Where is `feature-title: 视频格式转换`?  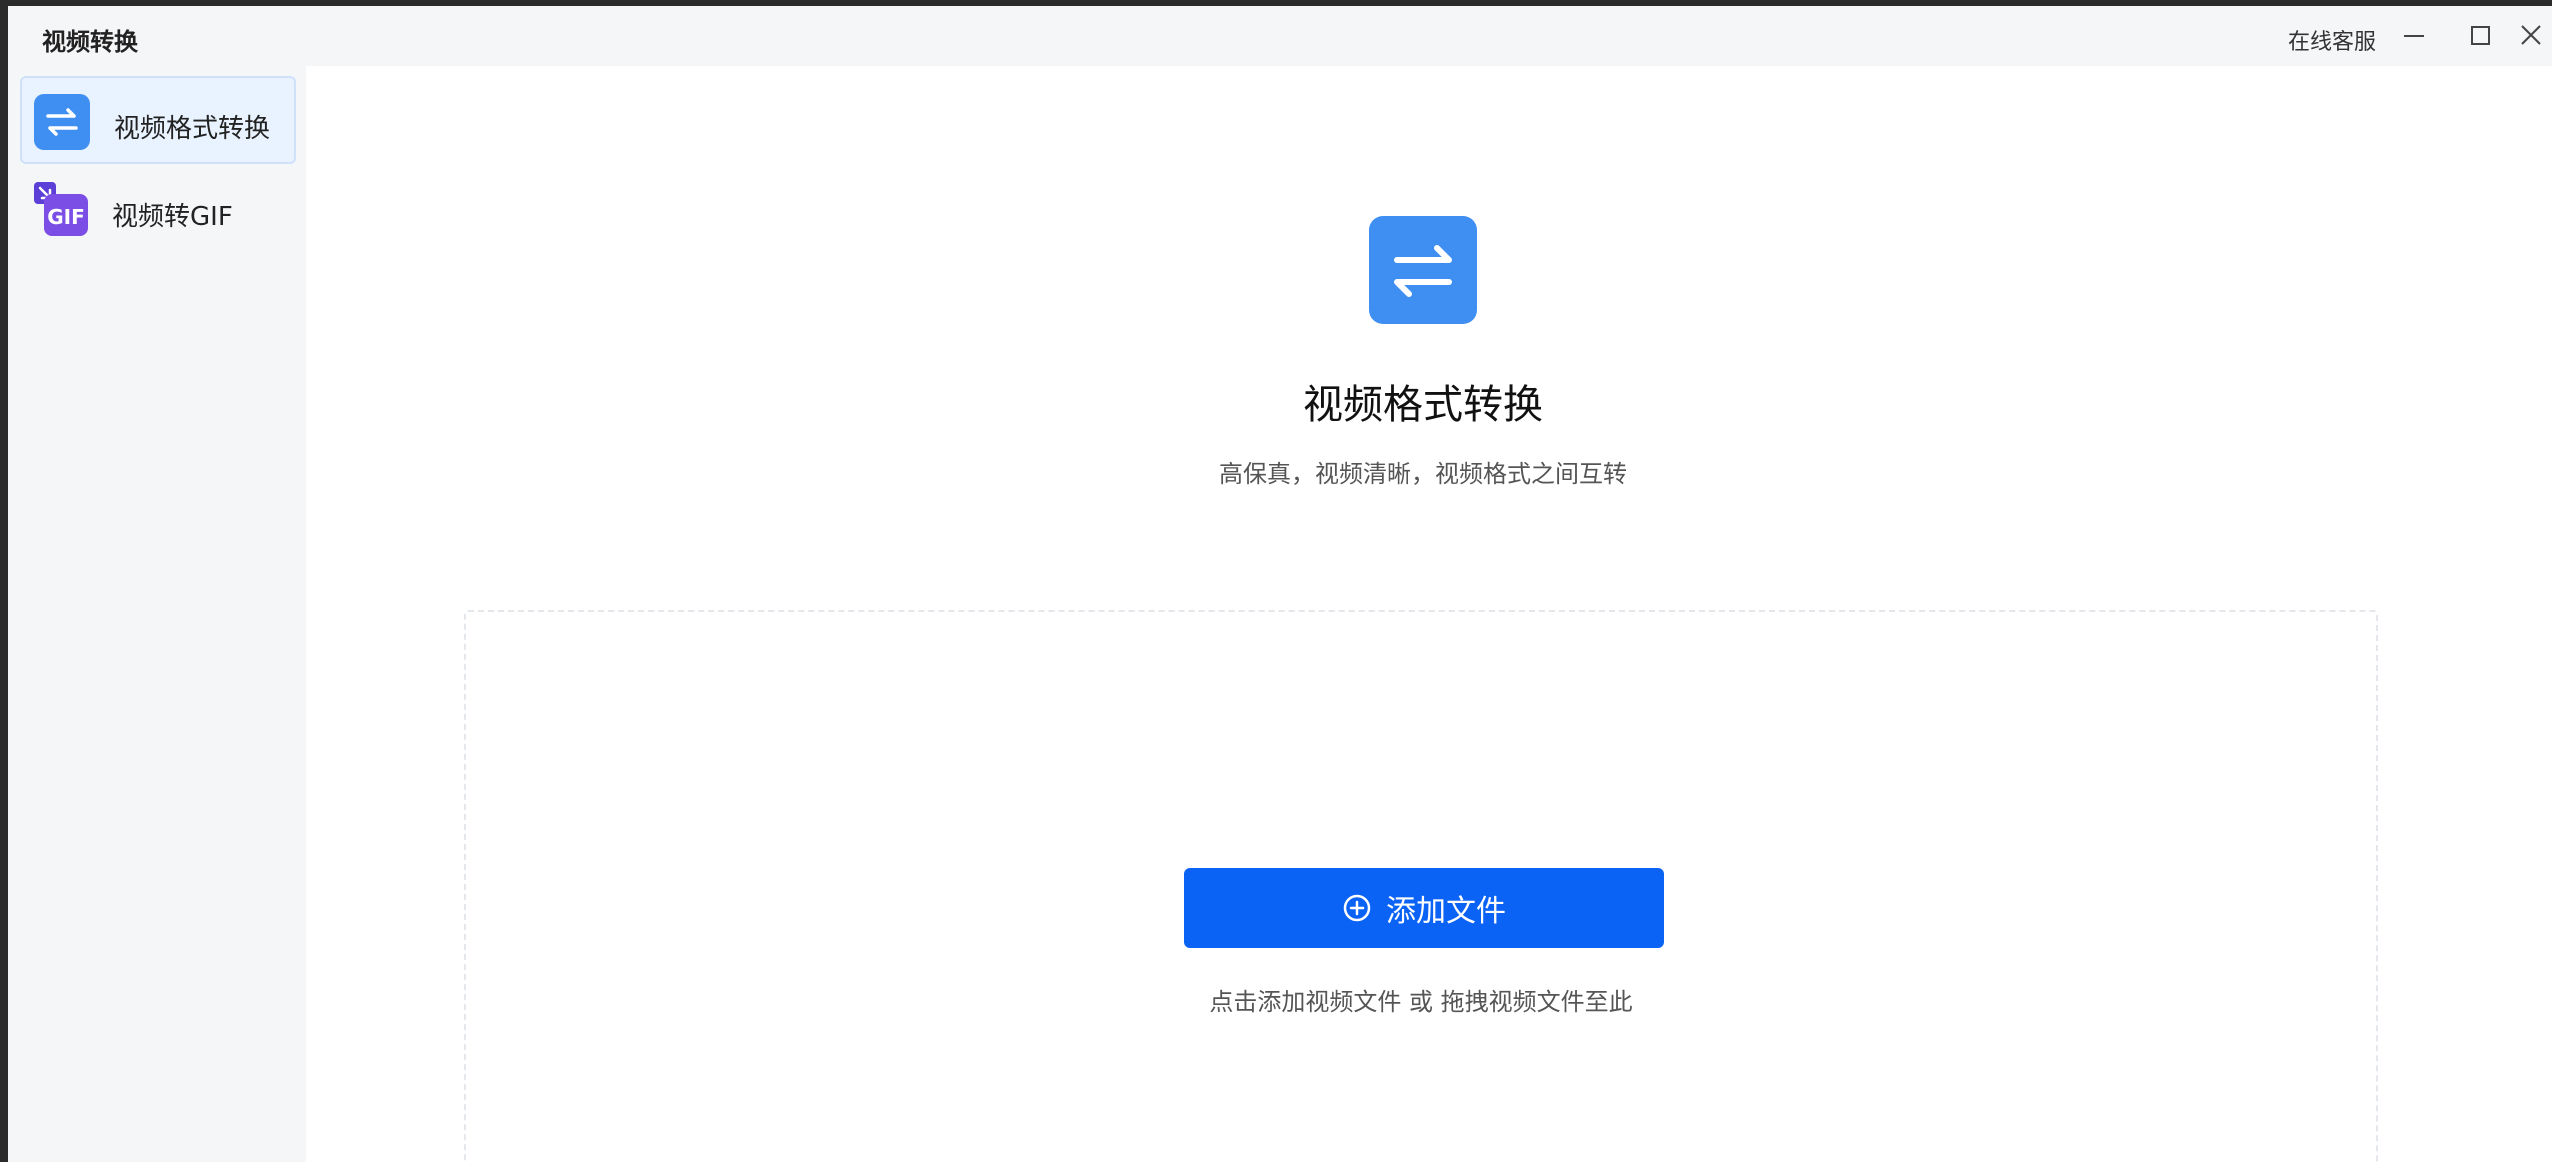 feature-title: 视频格式转换 is located at coordinates (1423, 405).